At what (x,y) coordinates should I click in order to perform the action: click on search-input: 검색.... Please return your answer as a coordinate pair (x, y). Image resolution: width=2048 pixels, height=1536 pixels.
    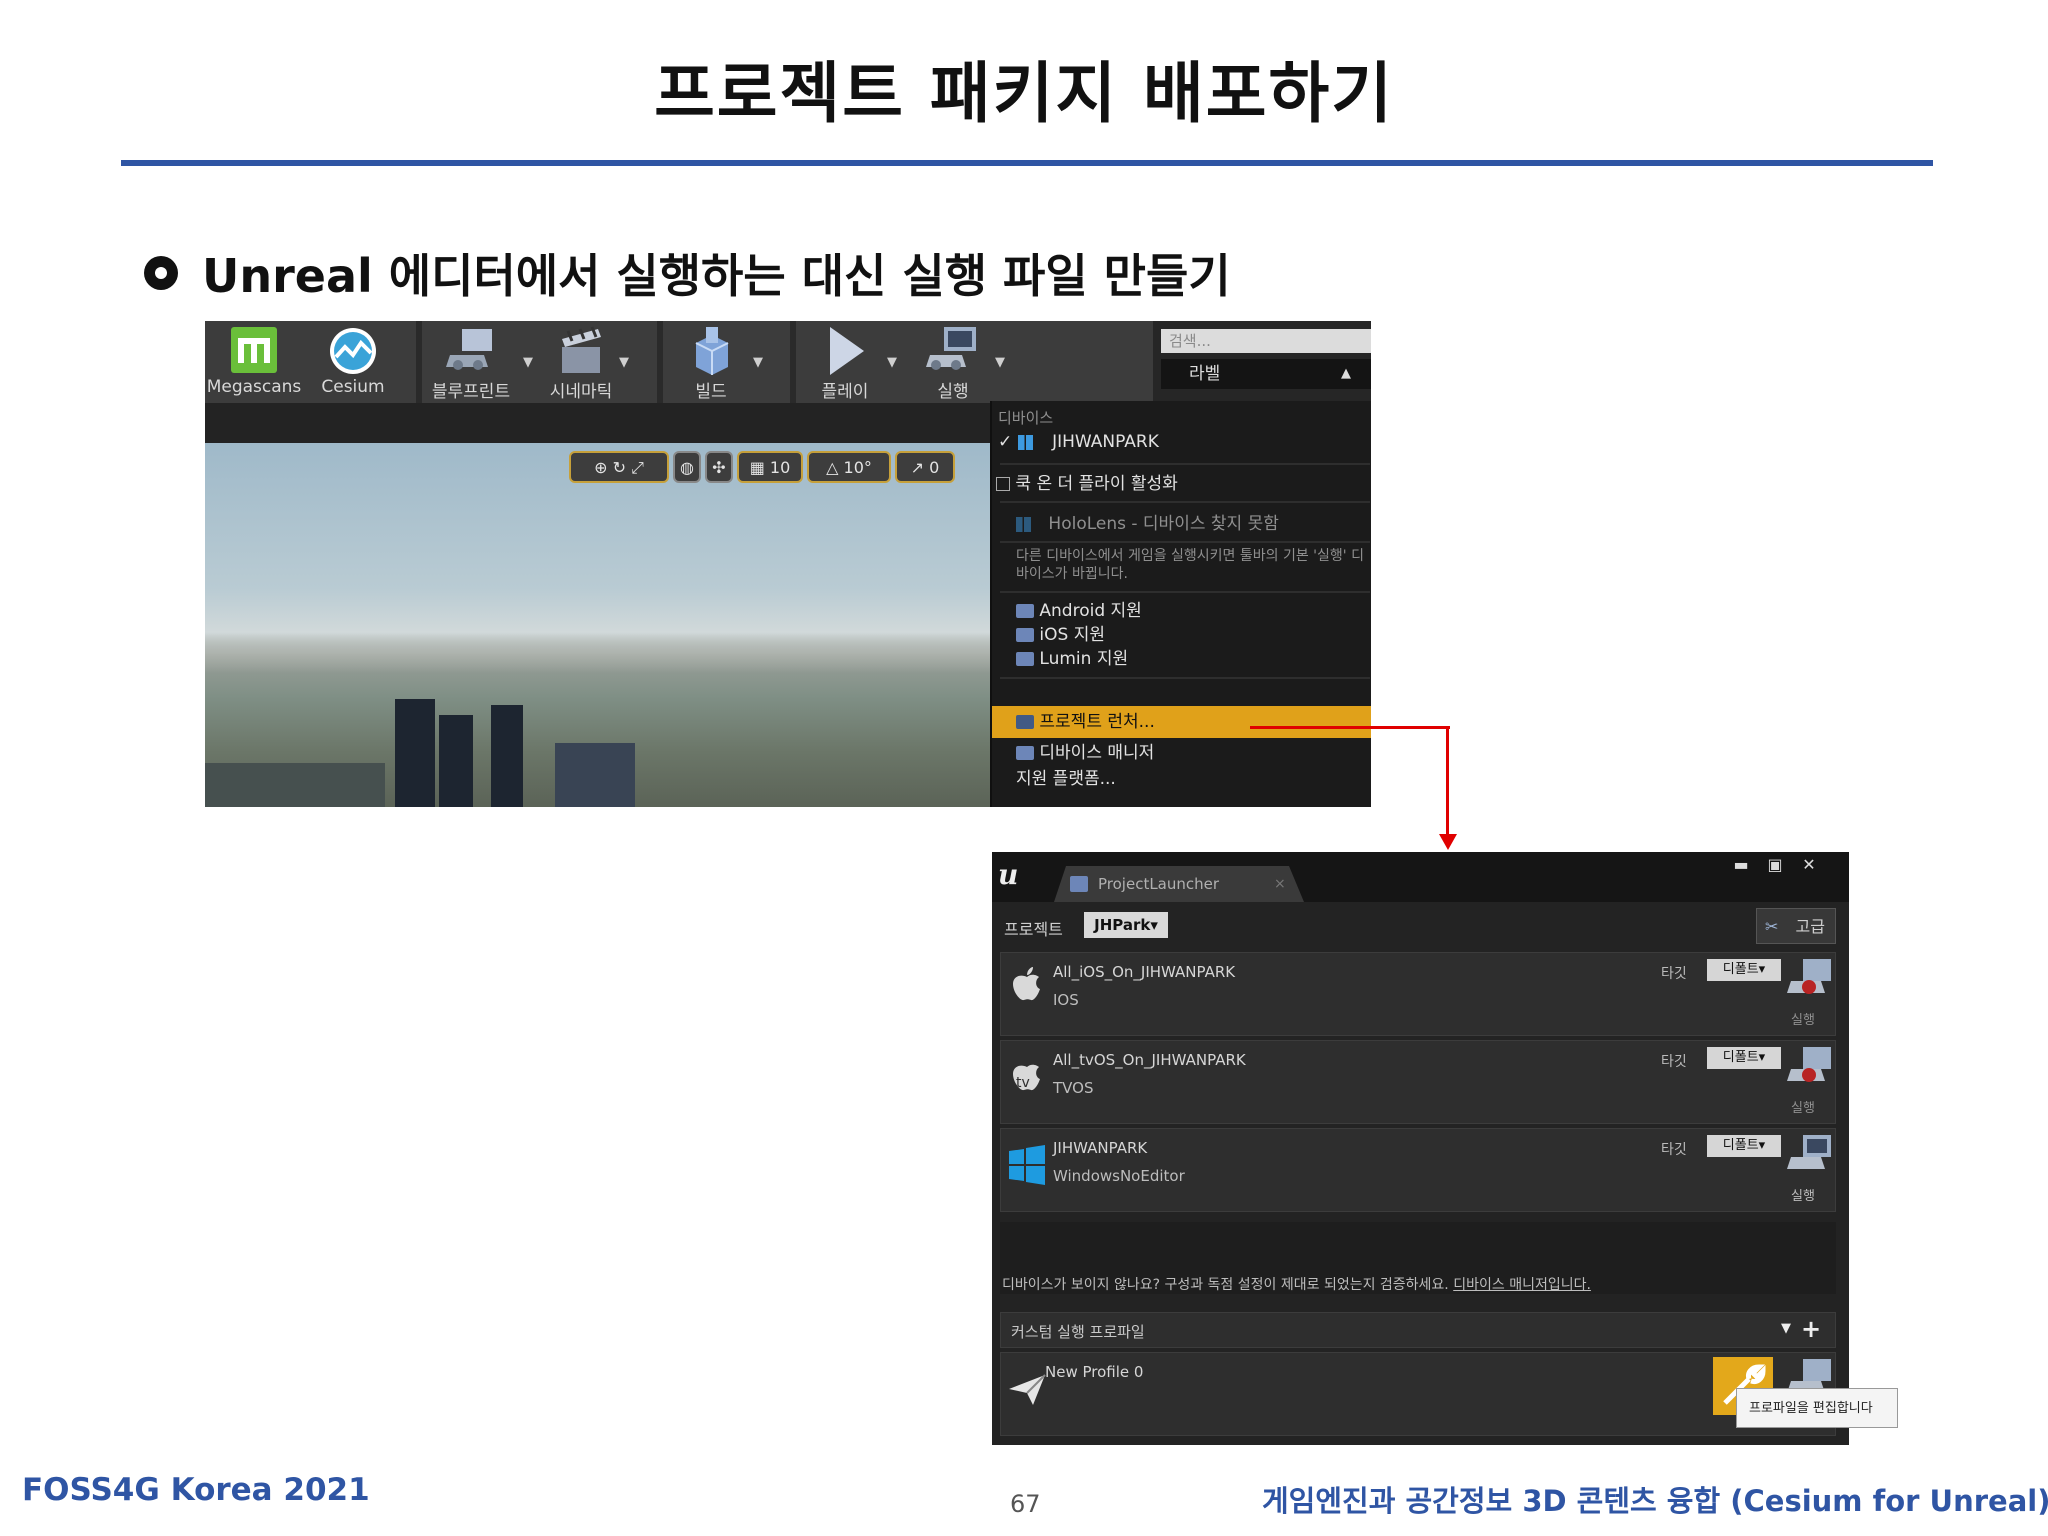
    Looking at the image, I should click on (1266, 341).